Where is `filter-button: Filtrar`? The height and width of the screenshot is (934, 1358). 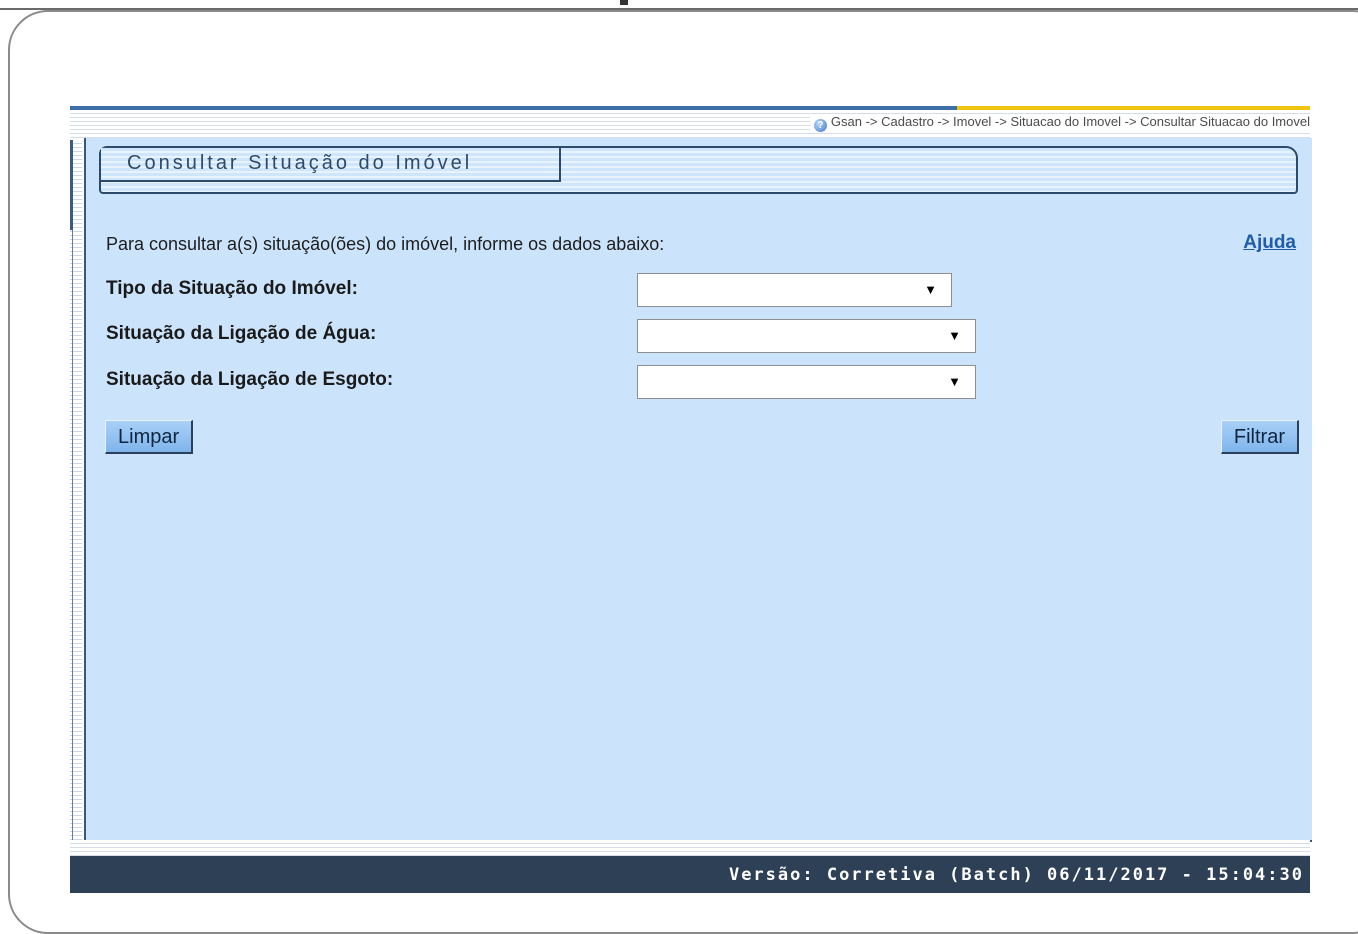 filter-button: Filtrar is located at coordinates (1259, 437).